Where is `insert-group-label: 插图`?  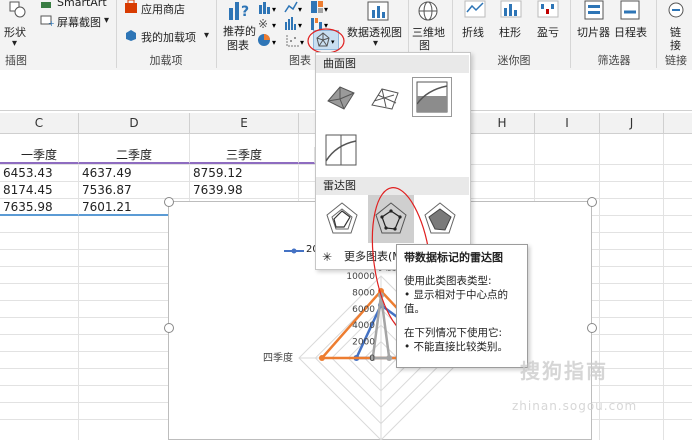 insert-group-label: 插图 is located at coordinates (16, 60).